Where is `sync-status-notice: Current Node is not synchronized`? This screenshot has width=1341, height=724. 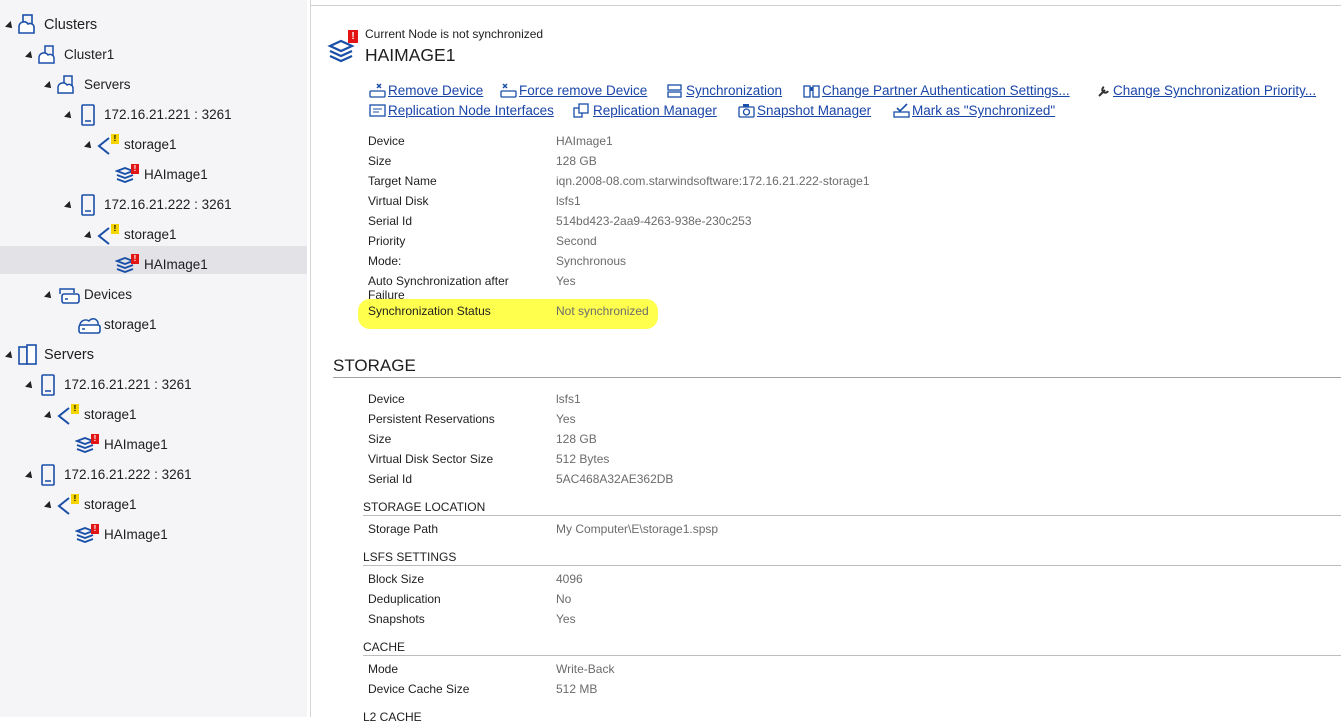
sync-status-notice: Current Node is not synchronized is located at coordinates (454, 34).